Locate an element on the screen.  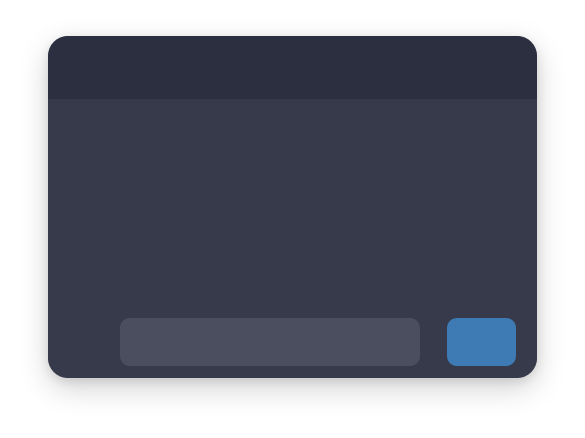
window-titlebar is located at coordinates (292, 67).